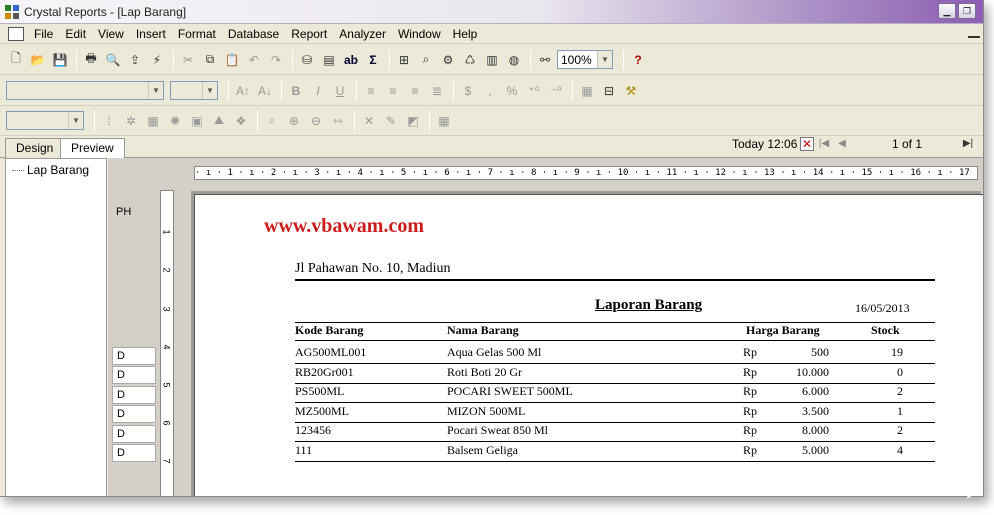 This screenshot has width=994, height=515. Describe the element at coordinates (210, 60) in the screenshot. I see `copy-icon: ⧉` at that location.